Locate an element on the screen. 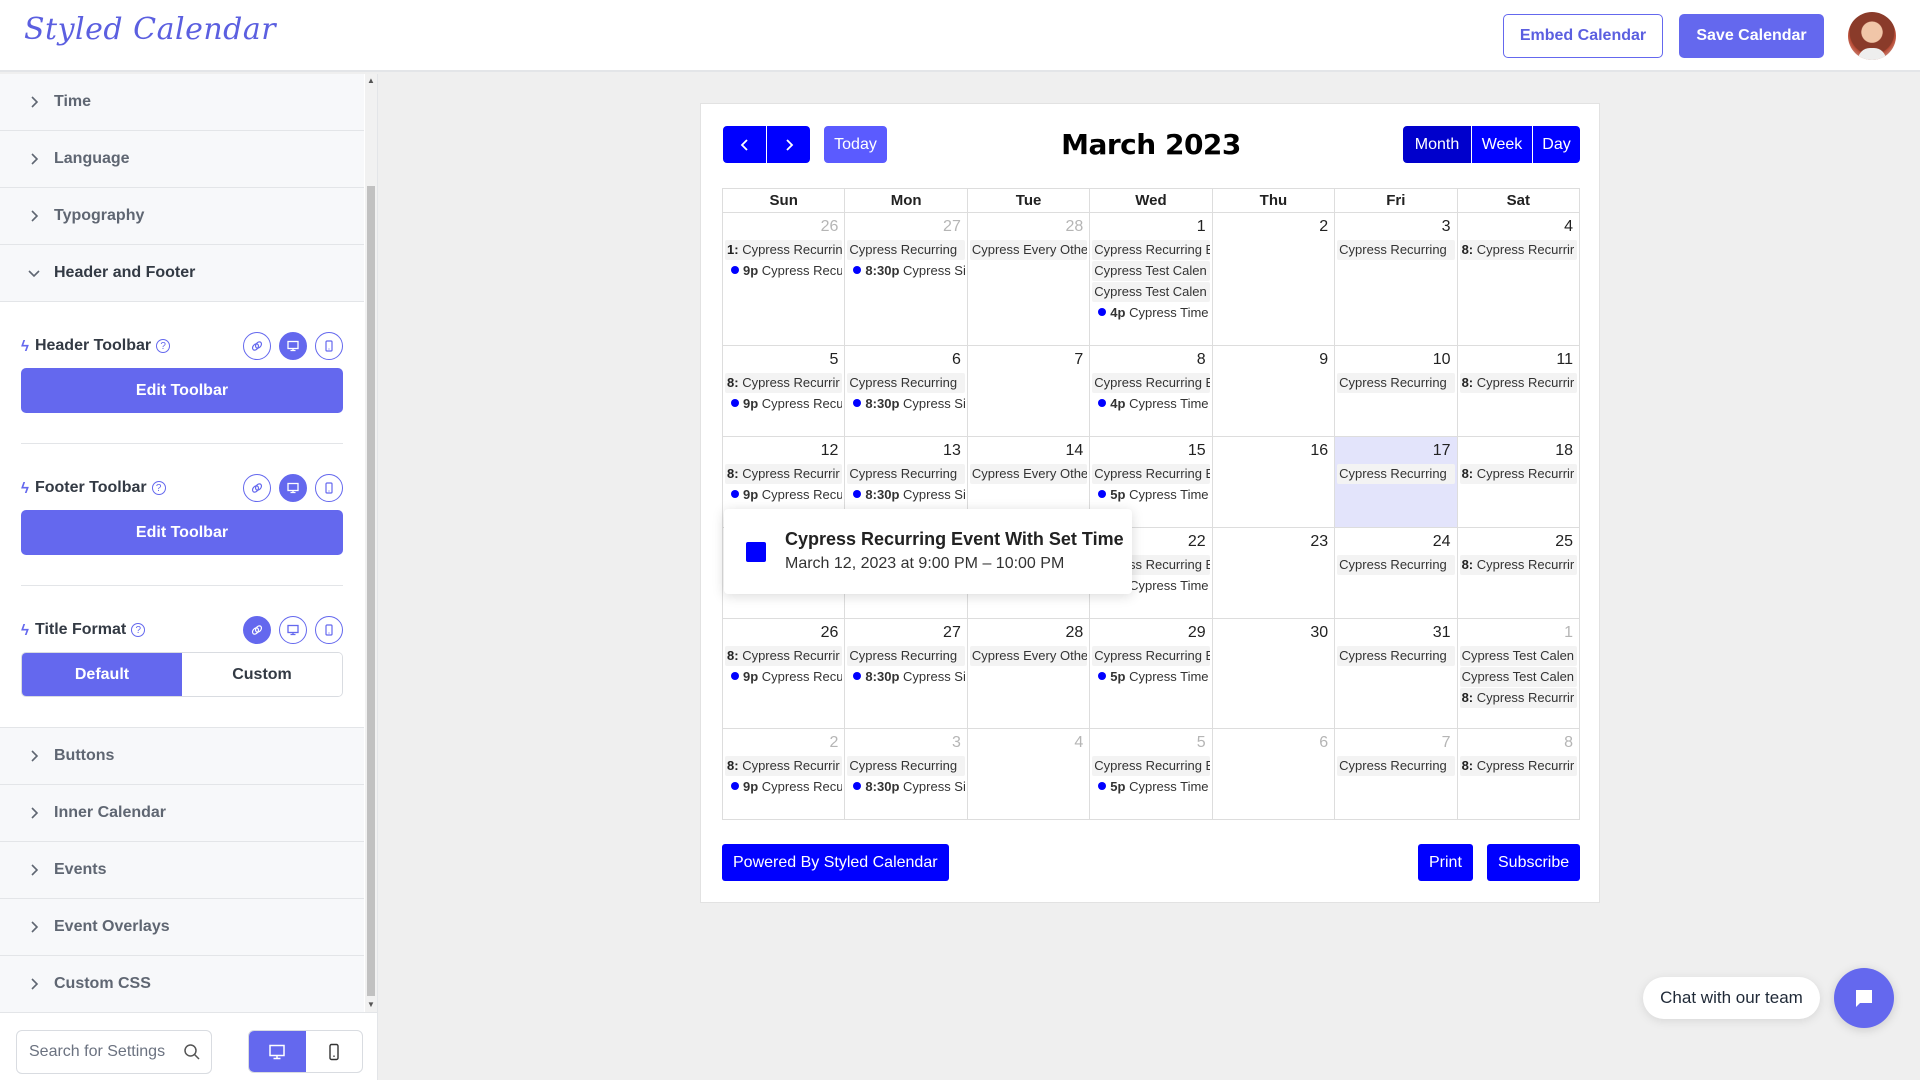 This screenshot has width=1920, height=1080. day-cell: 26 8: Cypress Recurrir 9p Cypress Recu is located at coordinates (784, 674).